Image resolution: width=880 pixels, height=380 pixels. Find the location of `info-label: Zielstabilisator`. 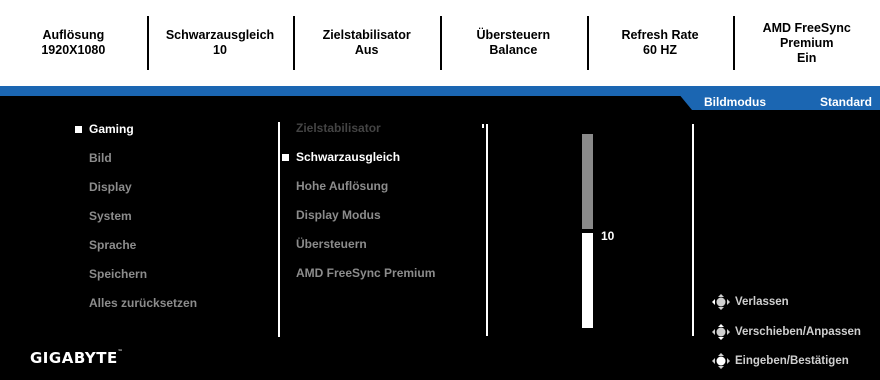

info-label: Zielstabilisator is located at coordinates (366, 35).